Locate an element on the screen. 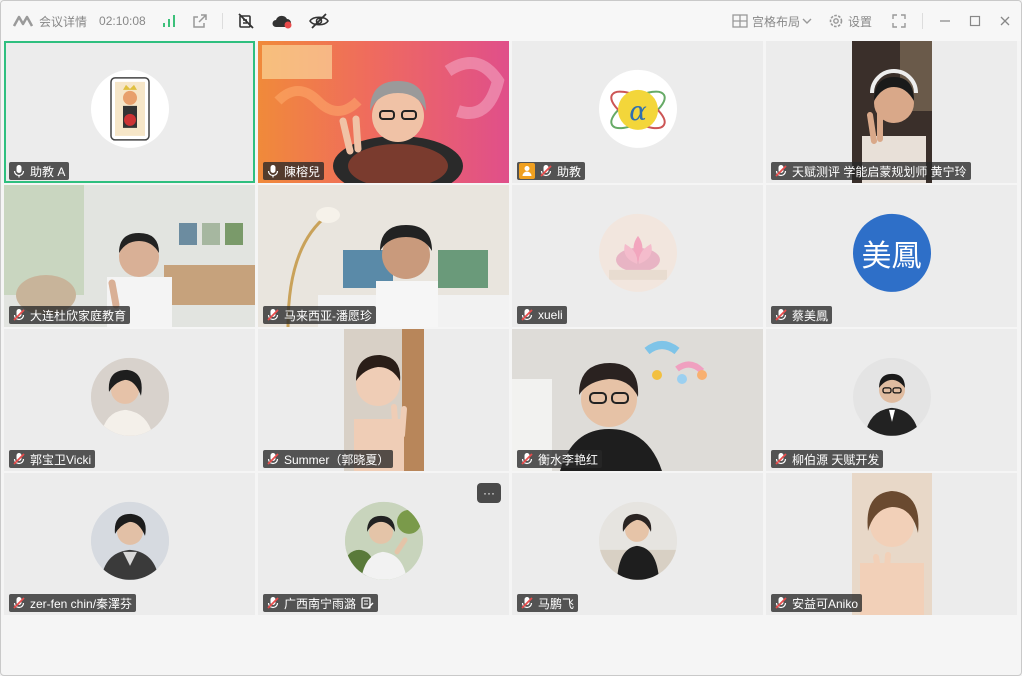 This screenshot has height=676, width=1022. participant-name: 助教 A is located at coordinates (48, 171).